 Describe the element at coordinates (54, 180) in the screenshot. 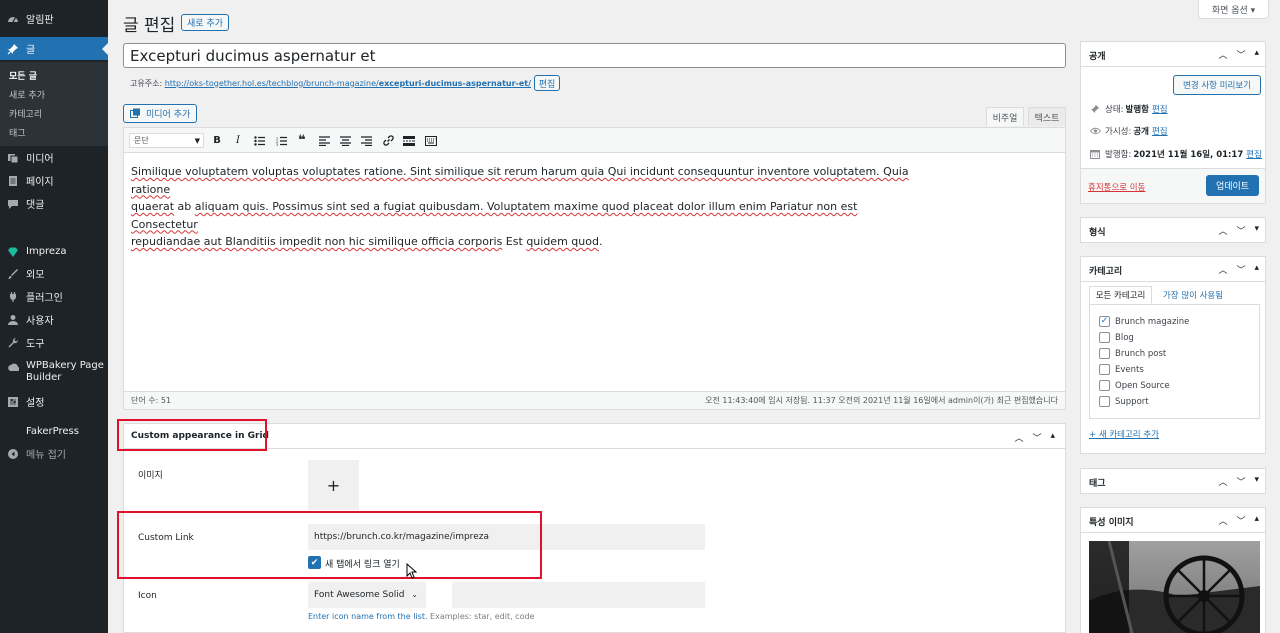

I see `menu-pages: 페이지` at that location.